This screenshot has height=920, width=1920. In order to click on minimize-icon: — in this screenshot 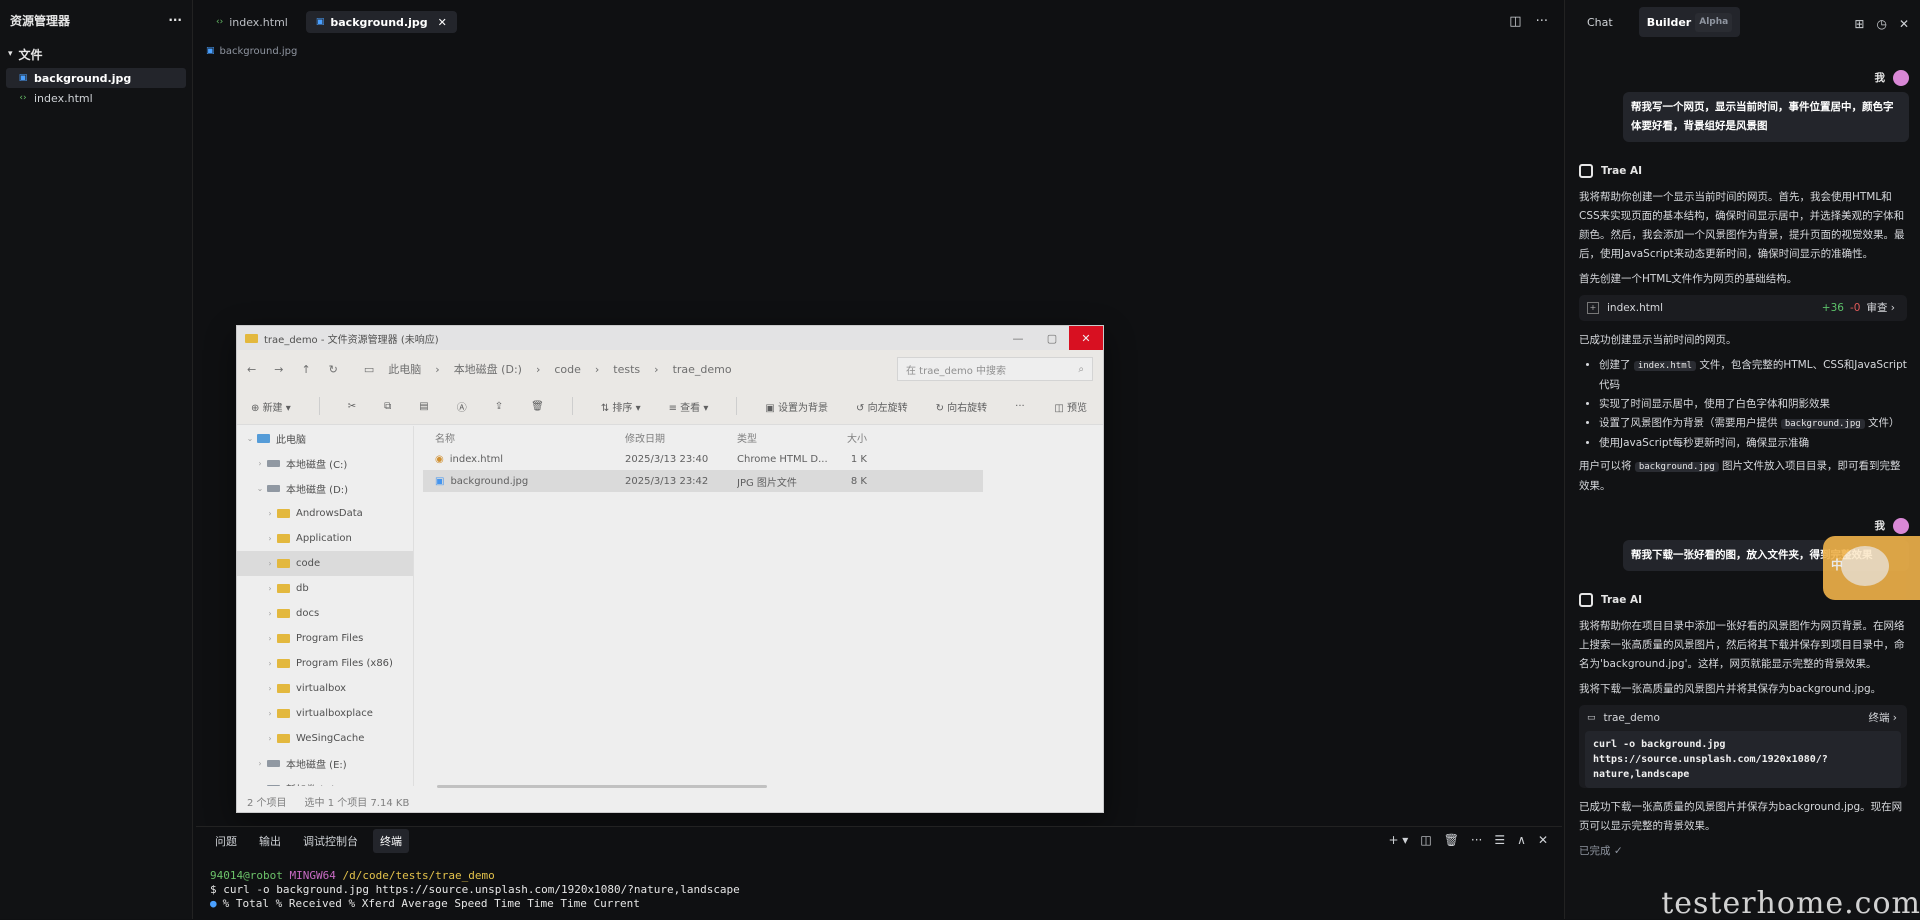, I will do `click(1018, 338)`.